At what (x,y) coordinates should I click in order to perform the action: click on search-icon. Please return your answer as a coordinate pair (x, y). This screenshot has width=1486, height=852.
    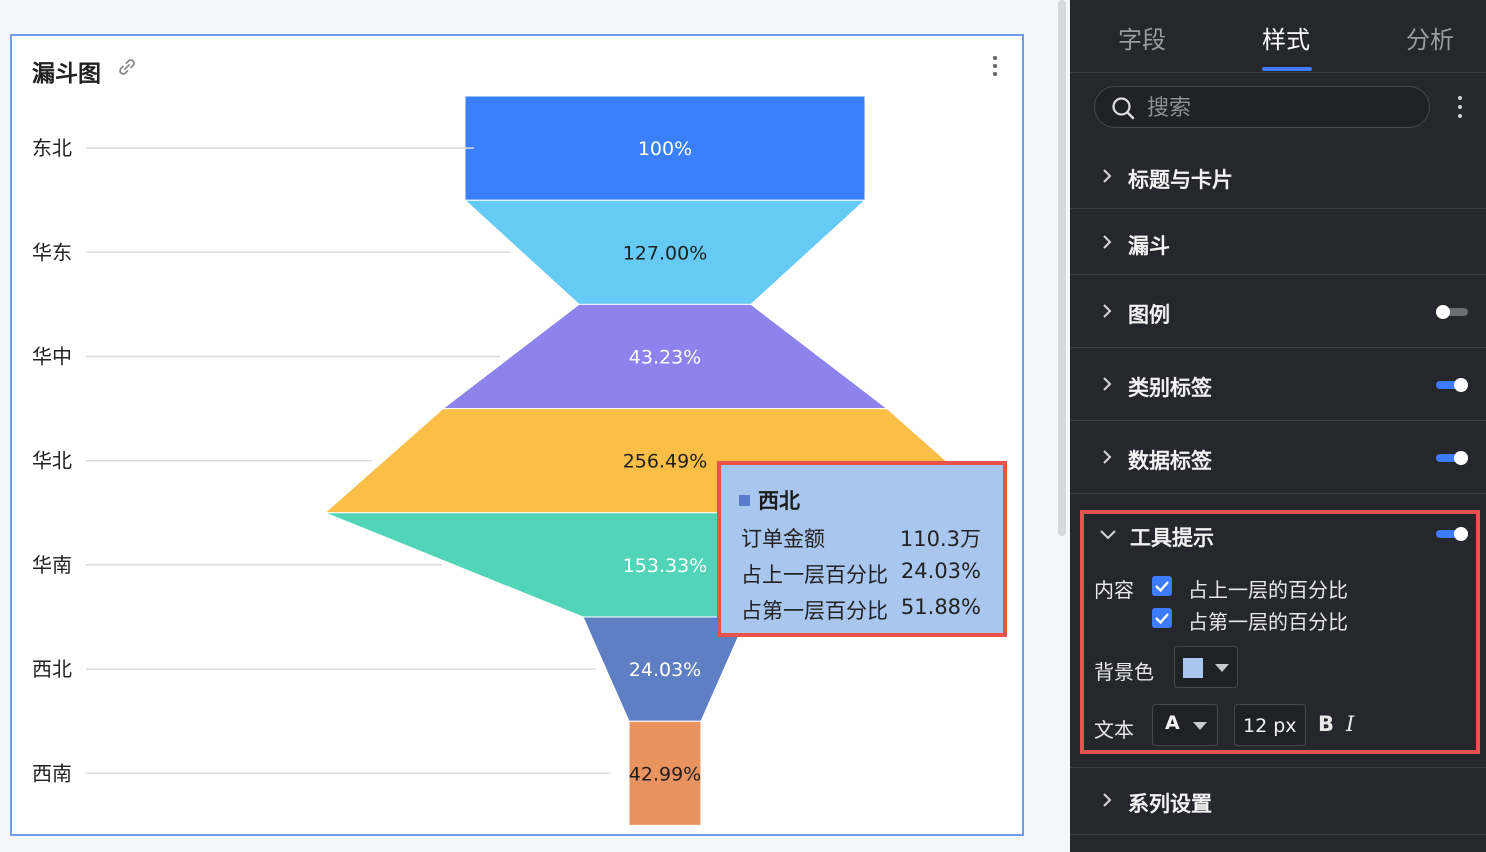
    Looking at the image, I should click on (1123, 108).